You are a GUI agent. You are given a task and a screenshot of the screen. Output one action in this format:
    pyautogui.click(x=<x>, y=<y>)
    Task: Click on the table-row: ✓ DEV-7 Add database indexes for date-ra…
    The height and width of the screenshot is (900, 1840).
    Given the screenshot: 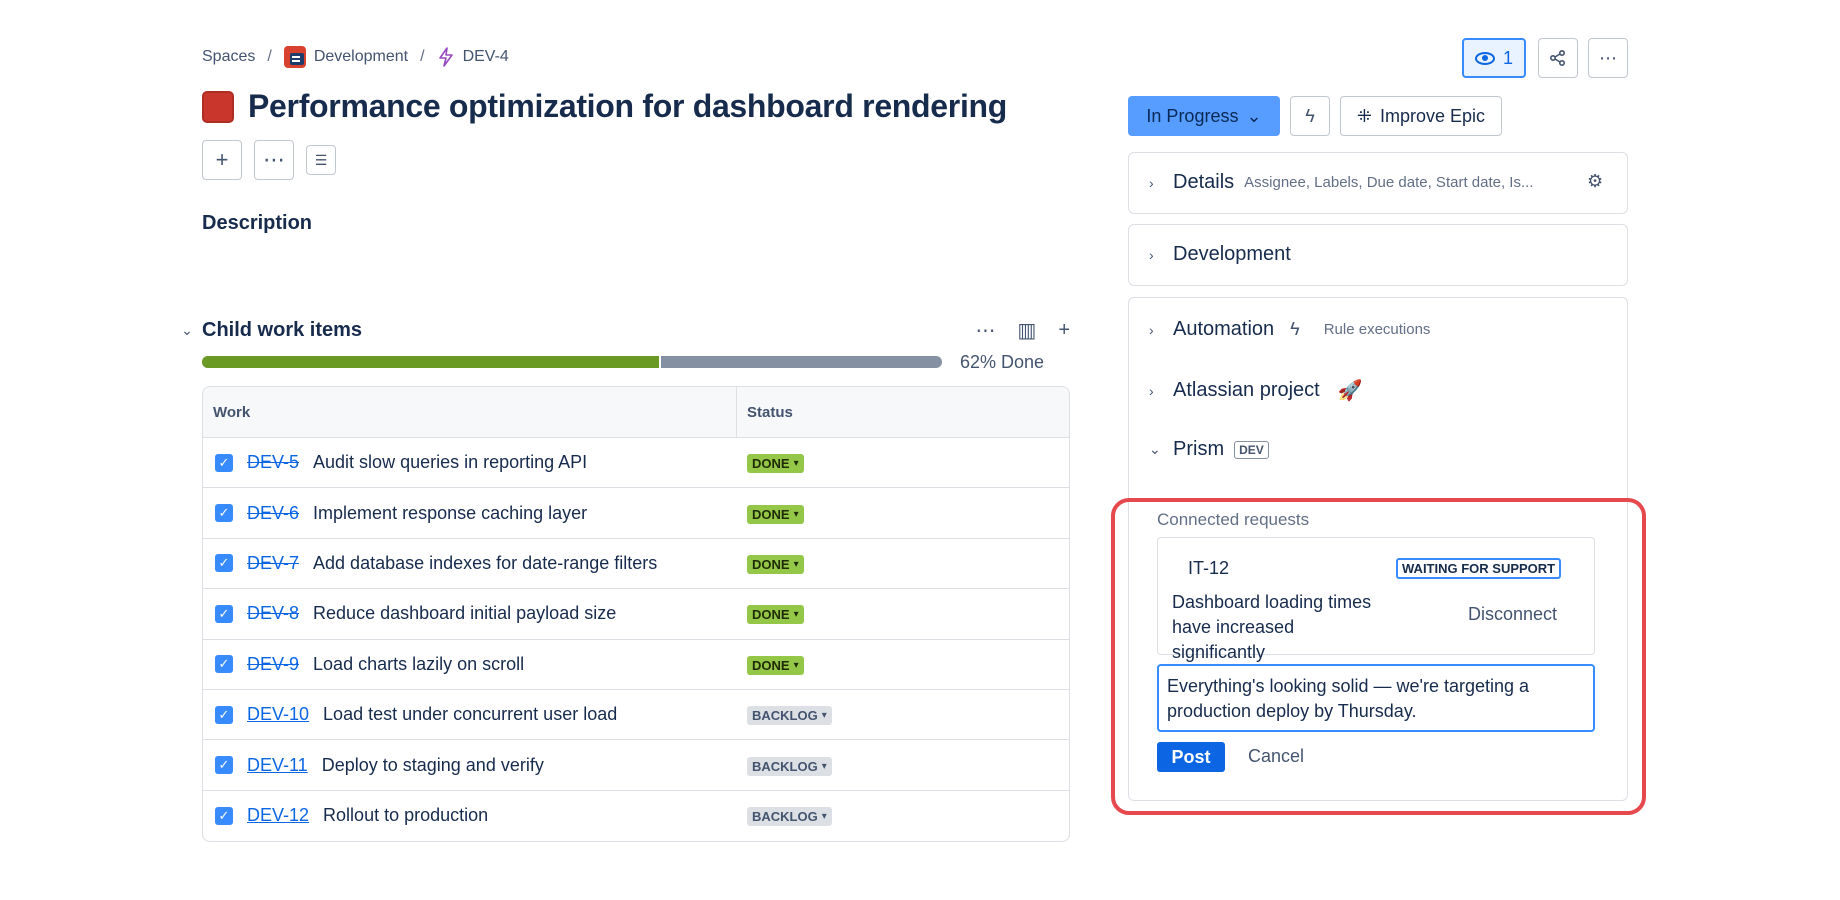 What is the action you would take?
    pyautogui.click(x=636, y=564)
    